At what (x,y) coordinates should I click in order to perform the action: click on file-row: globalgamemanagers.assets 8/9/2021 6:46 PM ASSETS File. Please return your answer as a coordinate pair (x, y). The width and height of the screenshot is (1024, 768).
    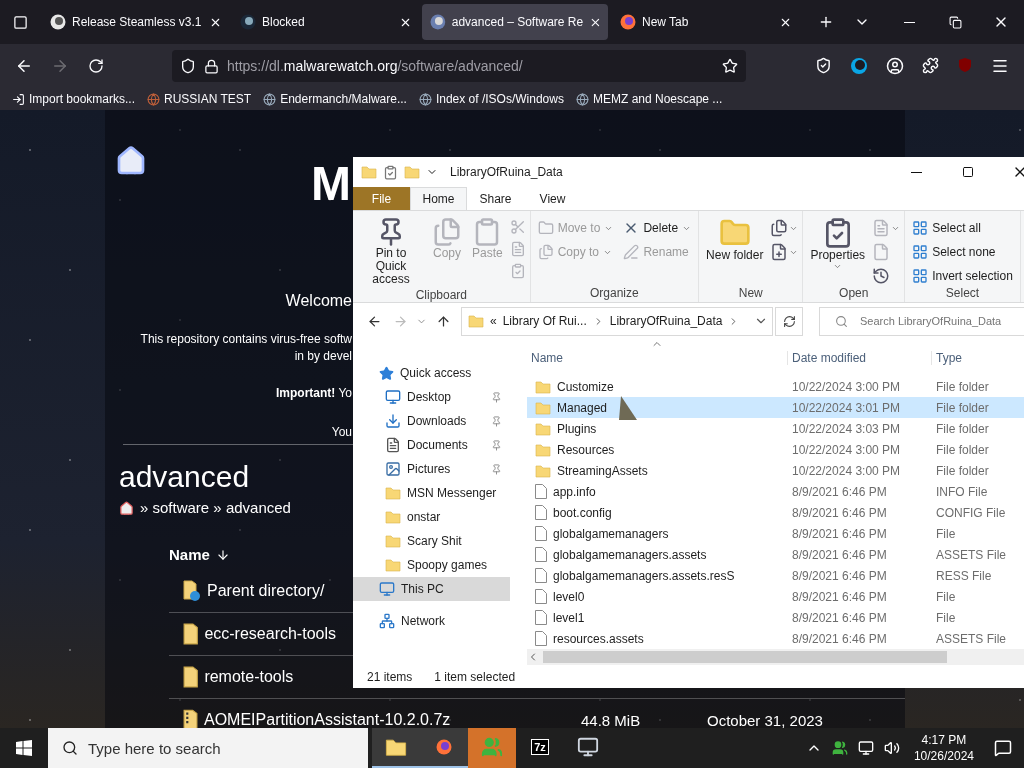
    Looking at the image, I should click on (775, 554).